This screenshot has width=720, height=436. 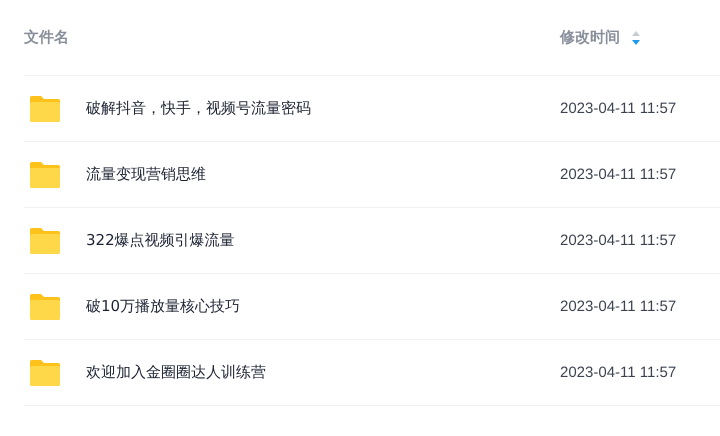 I want to click on file-name: 流量变现营销思维, so click(x=146, y=174).